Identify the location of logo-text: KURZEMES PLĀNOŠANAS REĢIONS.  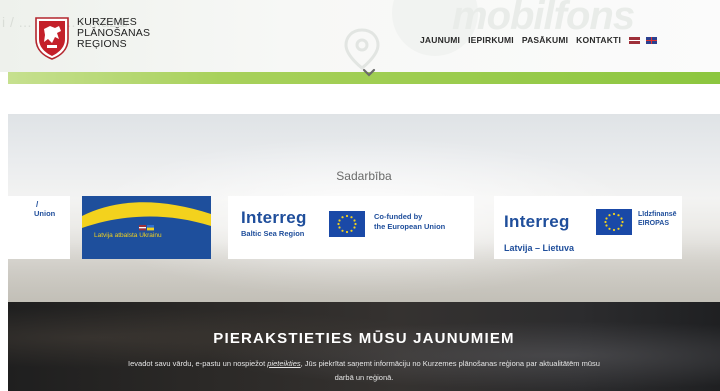
(113, 33).